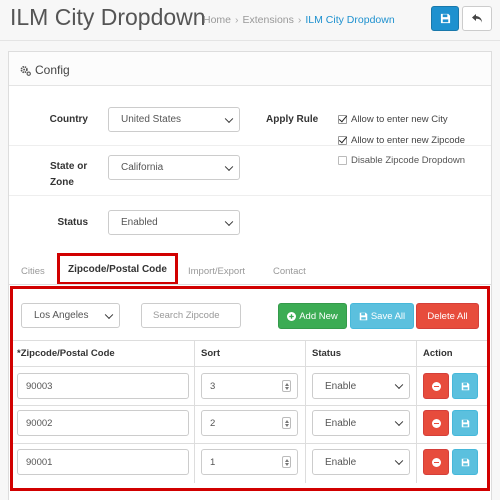 The height and width of the screenshot is (500, 500). I want to click on tab-zipcode: Zipcode/Postal Code, so click(117, 269).